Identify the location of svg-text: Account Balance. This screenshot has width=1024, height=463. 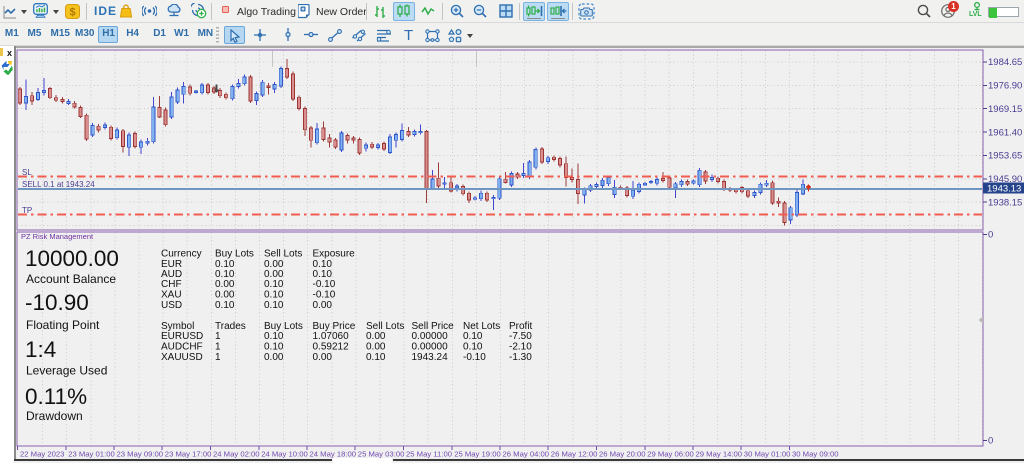
(71, 279).